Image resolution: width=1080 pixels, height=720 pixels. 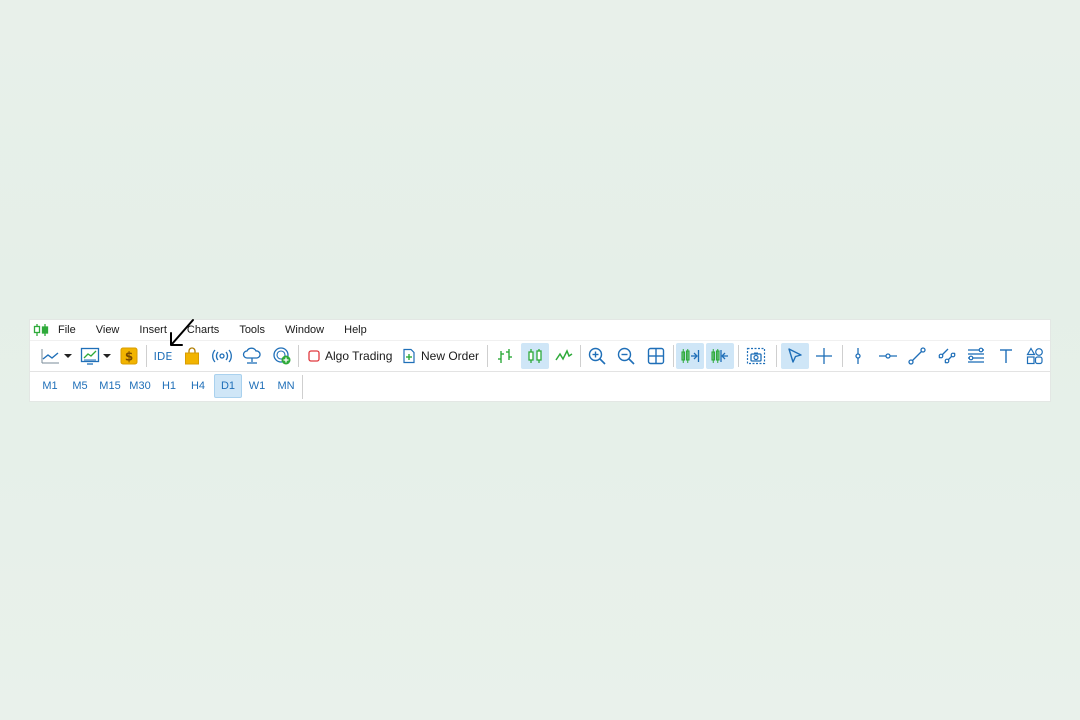 I want to click on chart-shift-button, so click(x=720, y=356).